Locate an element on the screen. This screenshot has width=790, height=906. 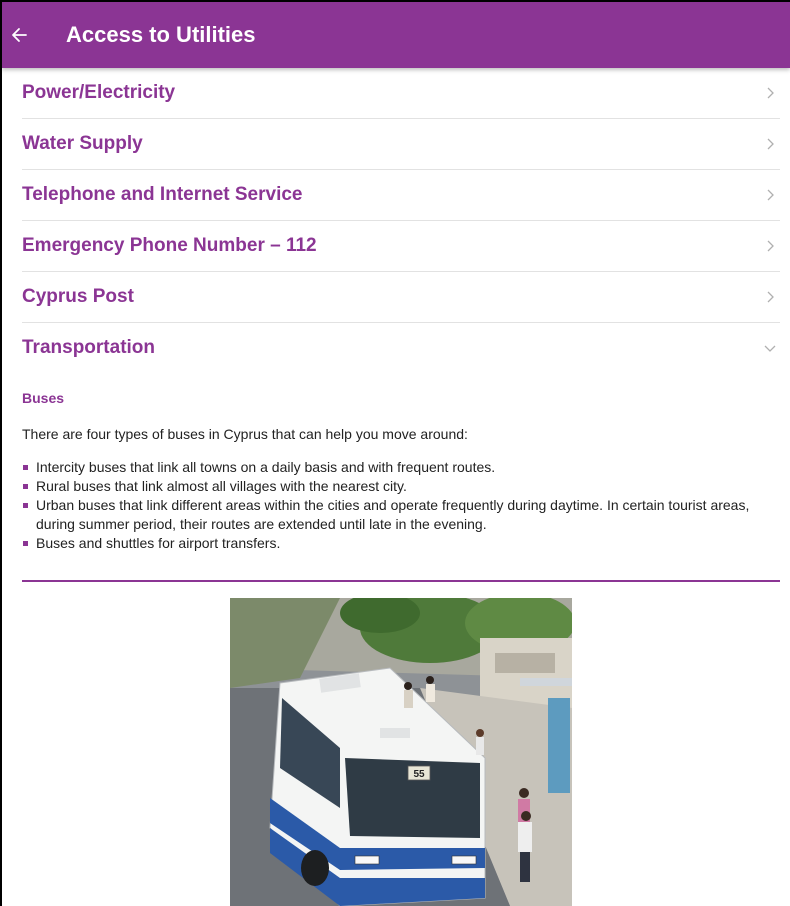
route-number: 55 is located at coordinates (419, 774).